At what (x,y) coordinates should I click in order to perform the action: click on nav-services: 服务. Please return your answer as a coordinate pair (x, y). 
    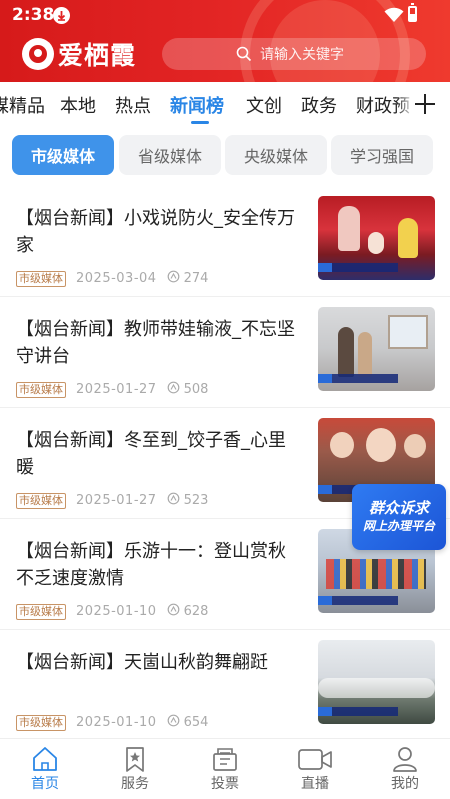
    Looking at the image, I should click on (135, 769).